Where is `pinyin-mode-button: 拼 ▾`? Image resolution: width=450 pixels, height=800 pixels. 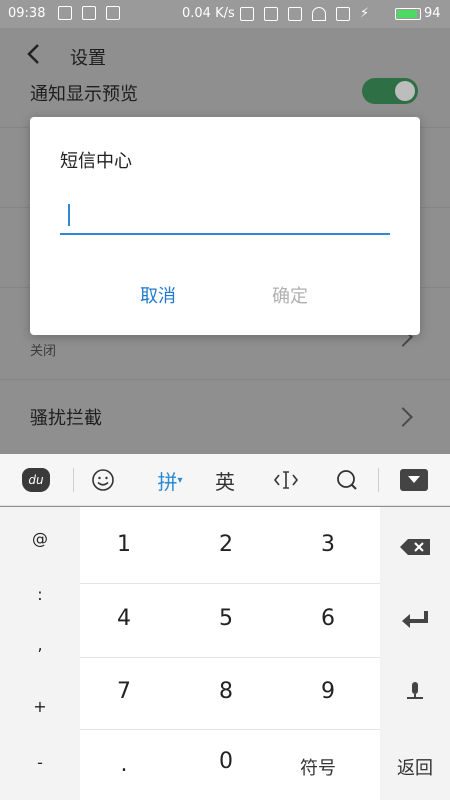 pinyin-mode-button: 拼 ▾ is located at coordinates (170, 480).